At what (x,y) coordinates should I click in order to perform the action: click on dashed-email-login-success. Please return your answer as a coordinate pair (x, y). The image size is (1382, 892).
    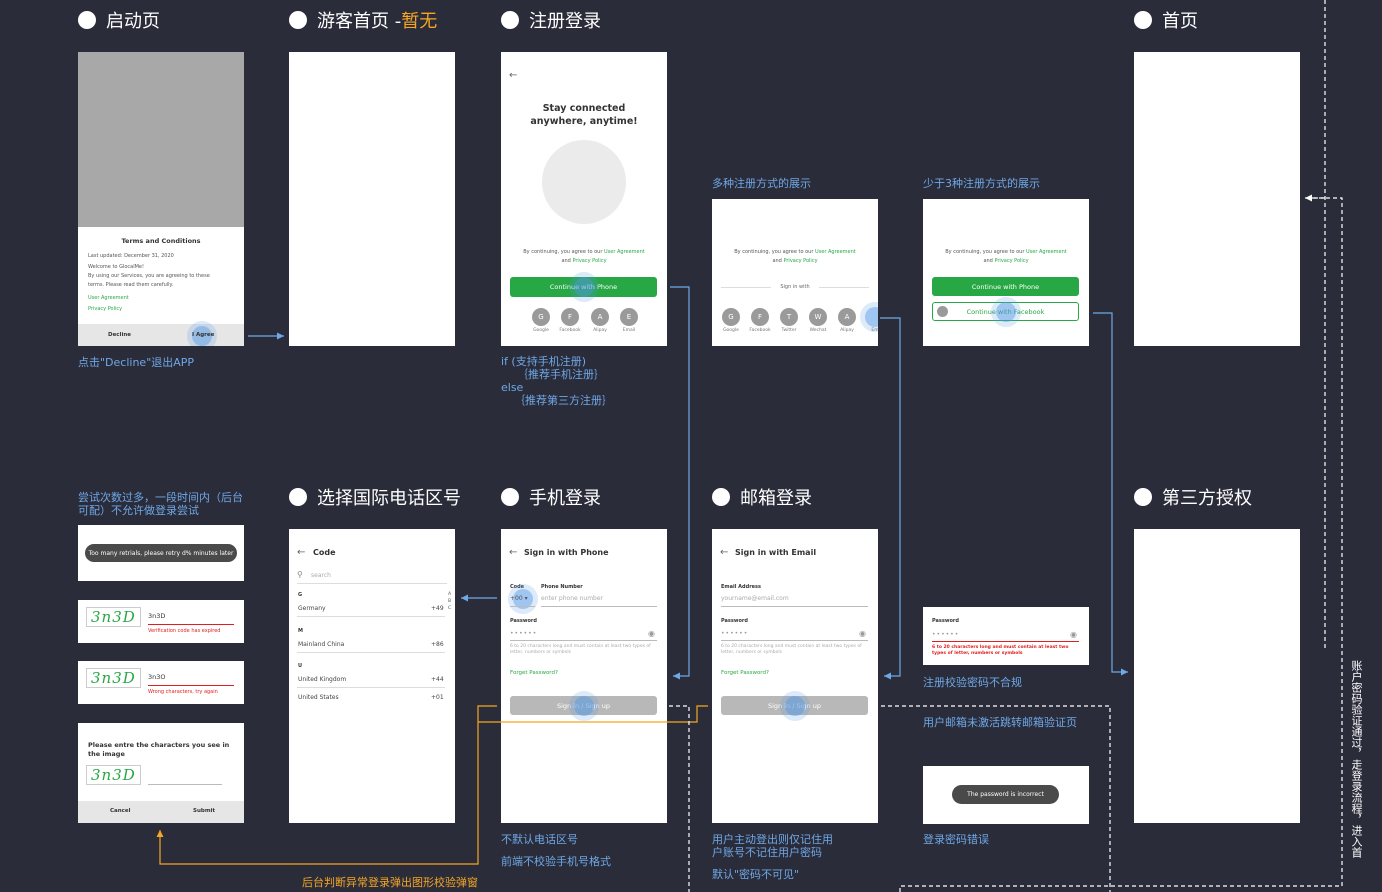
    Looking at the image, I should click on (996, 798).